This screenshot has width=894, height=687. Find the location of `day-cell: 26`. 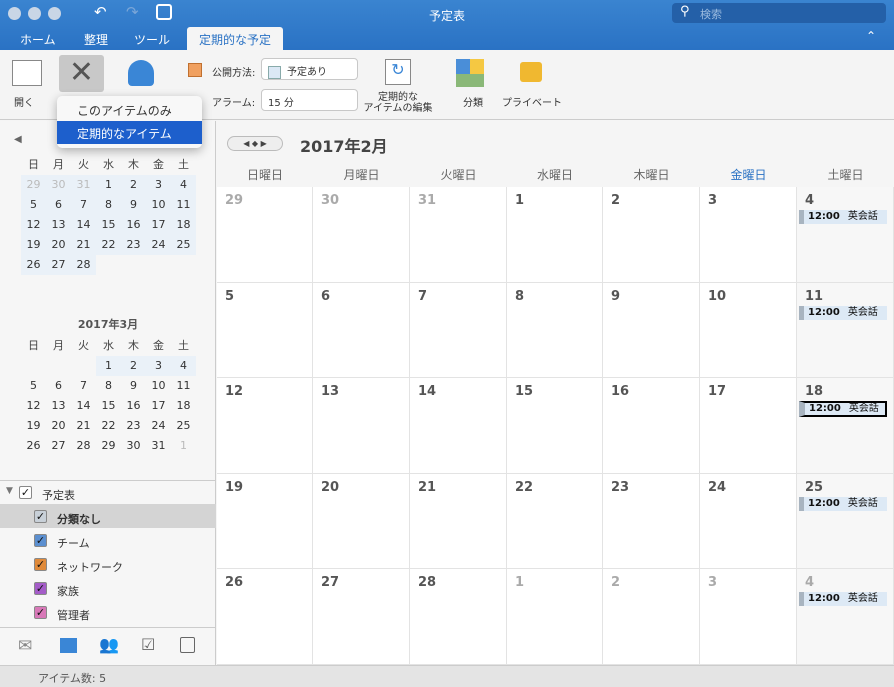

day-cell: 26 is located at coordinates (265, 617).